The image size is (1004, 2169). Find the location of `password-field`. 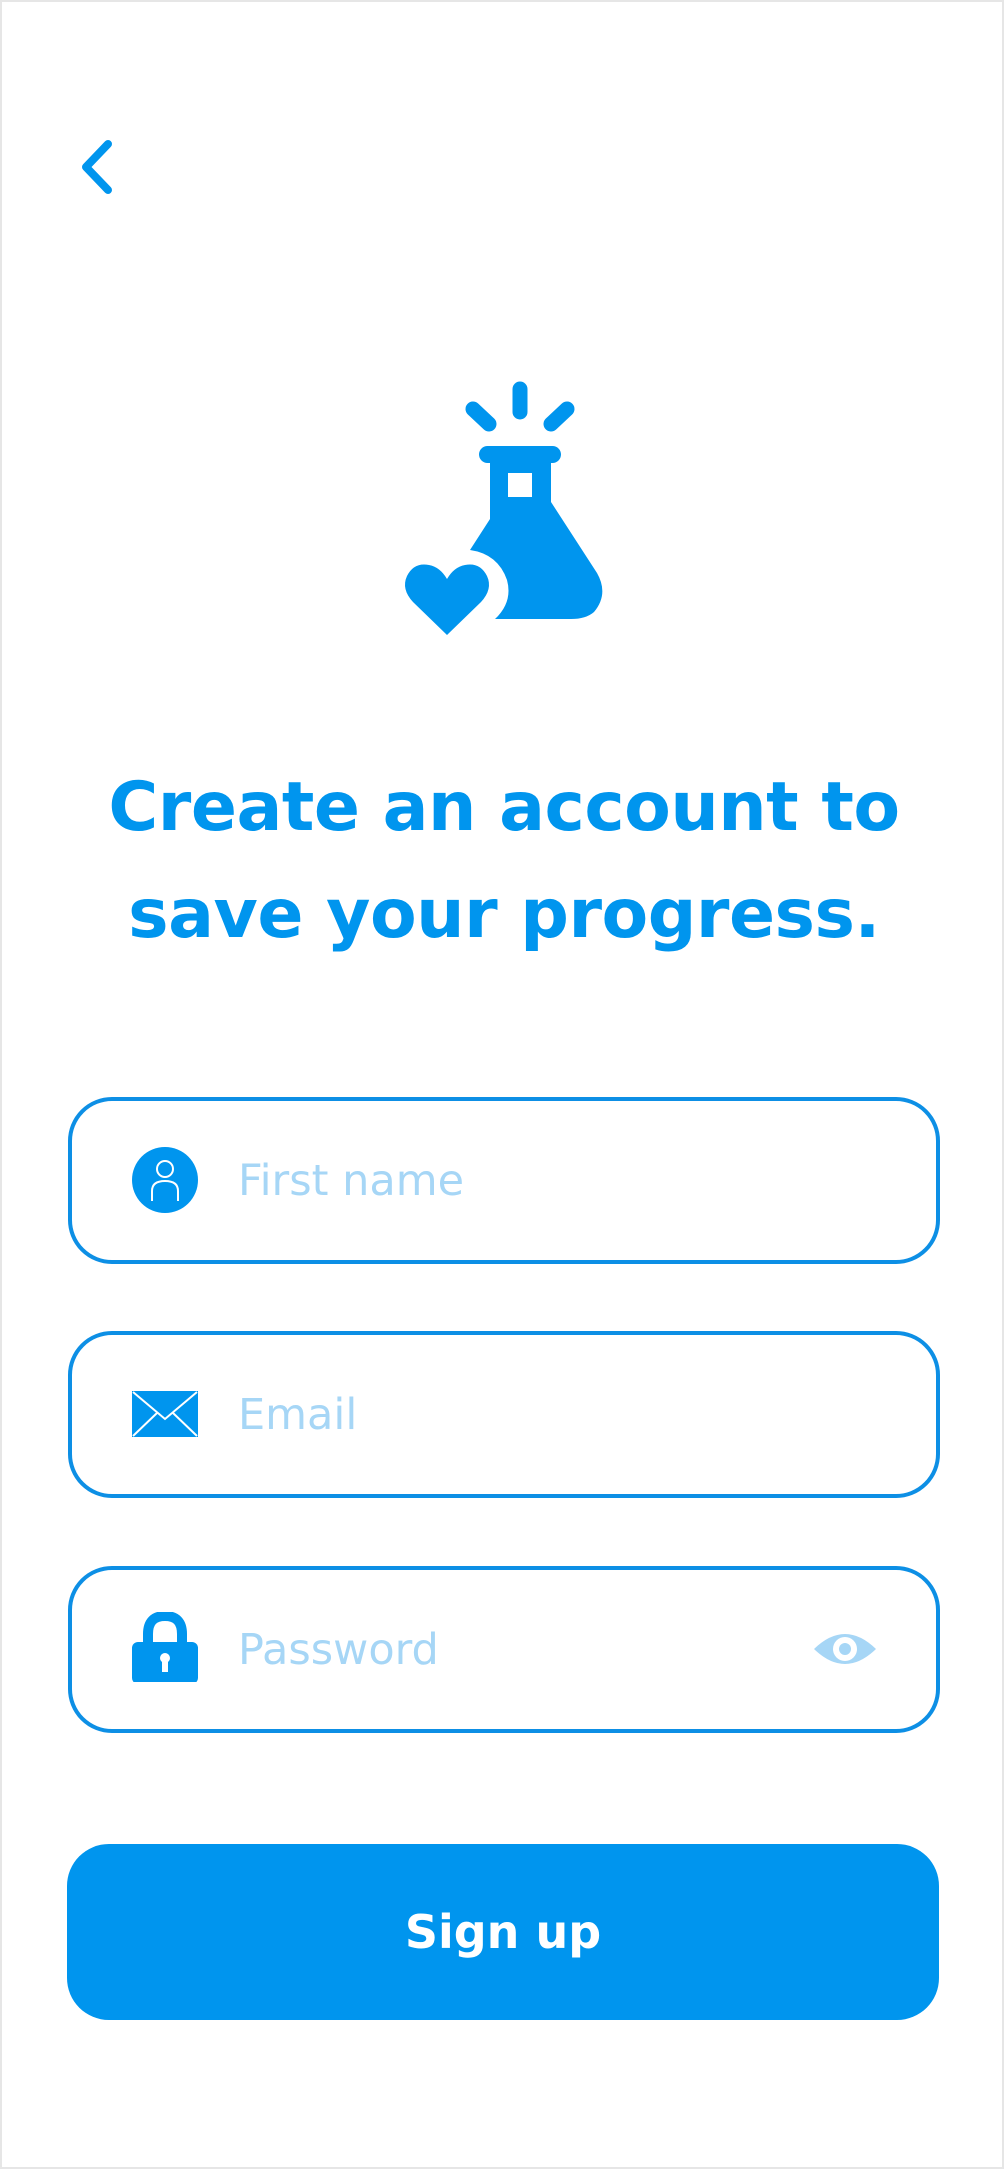

password-field is located at coordinates (504, 1649).